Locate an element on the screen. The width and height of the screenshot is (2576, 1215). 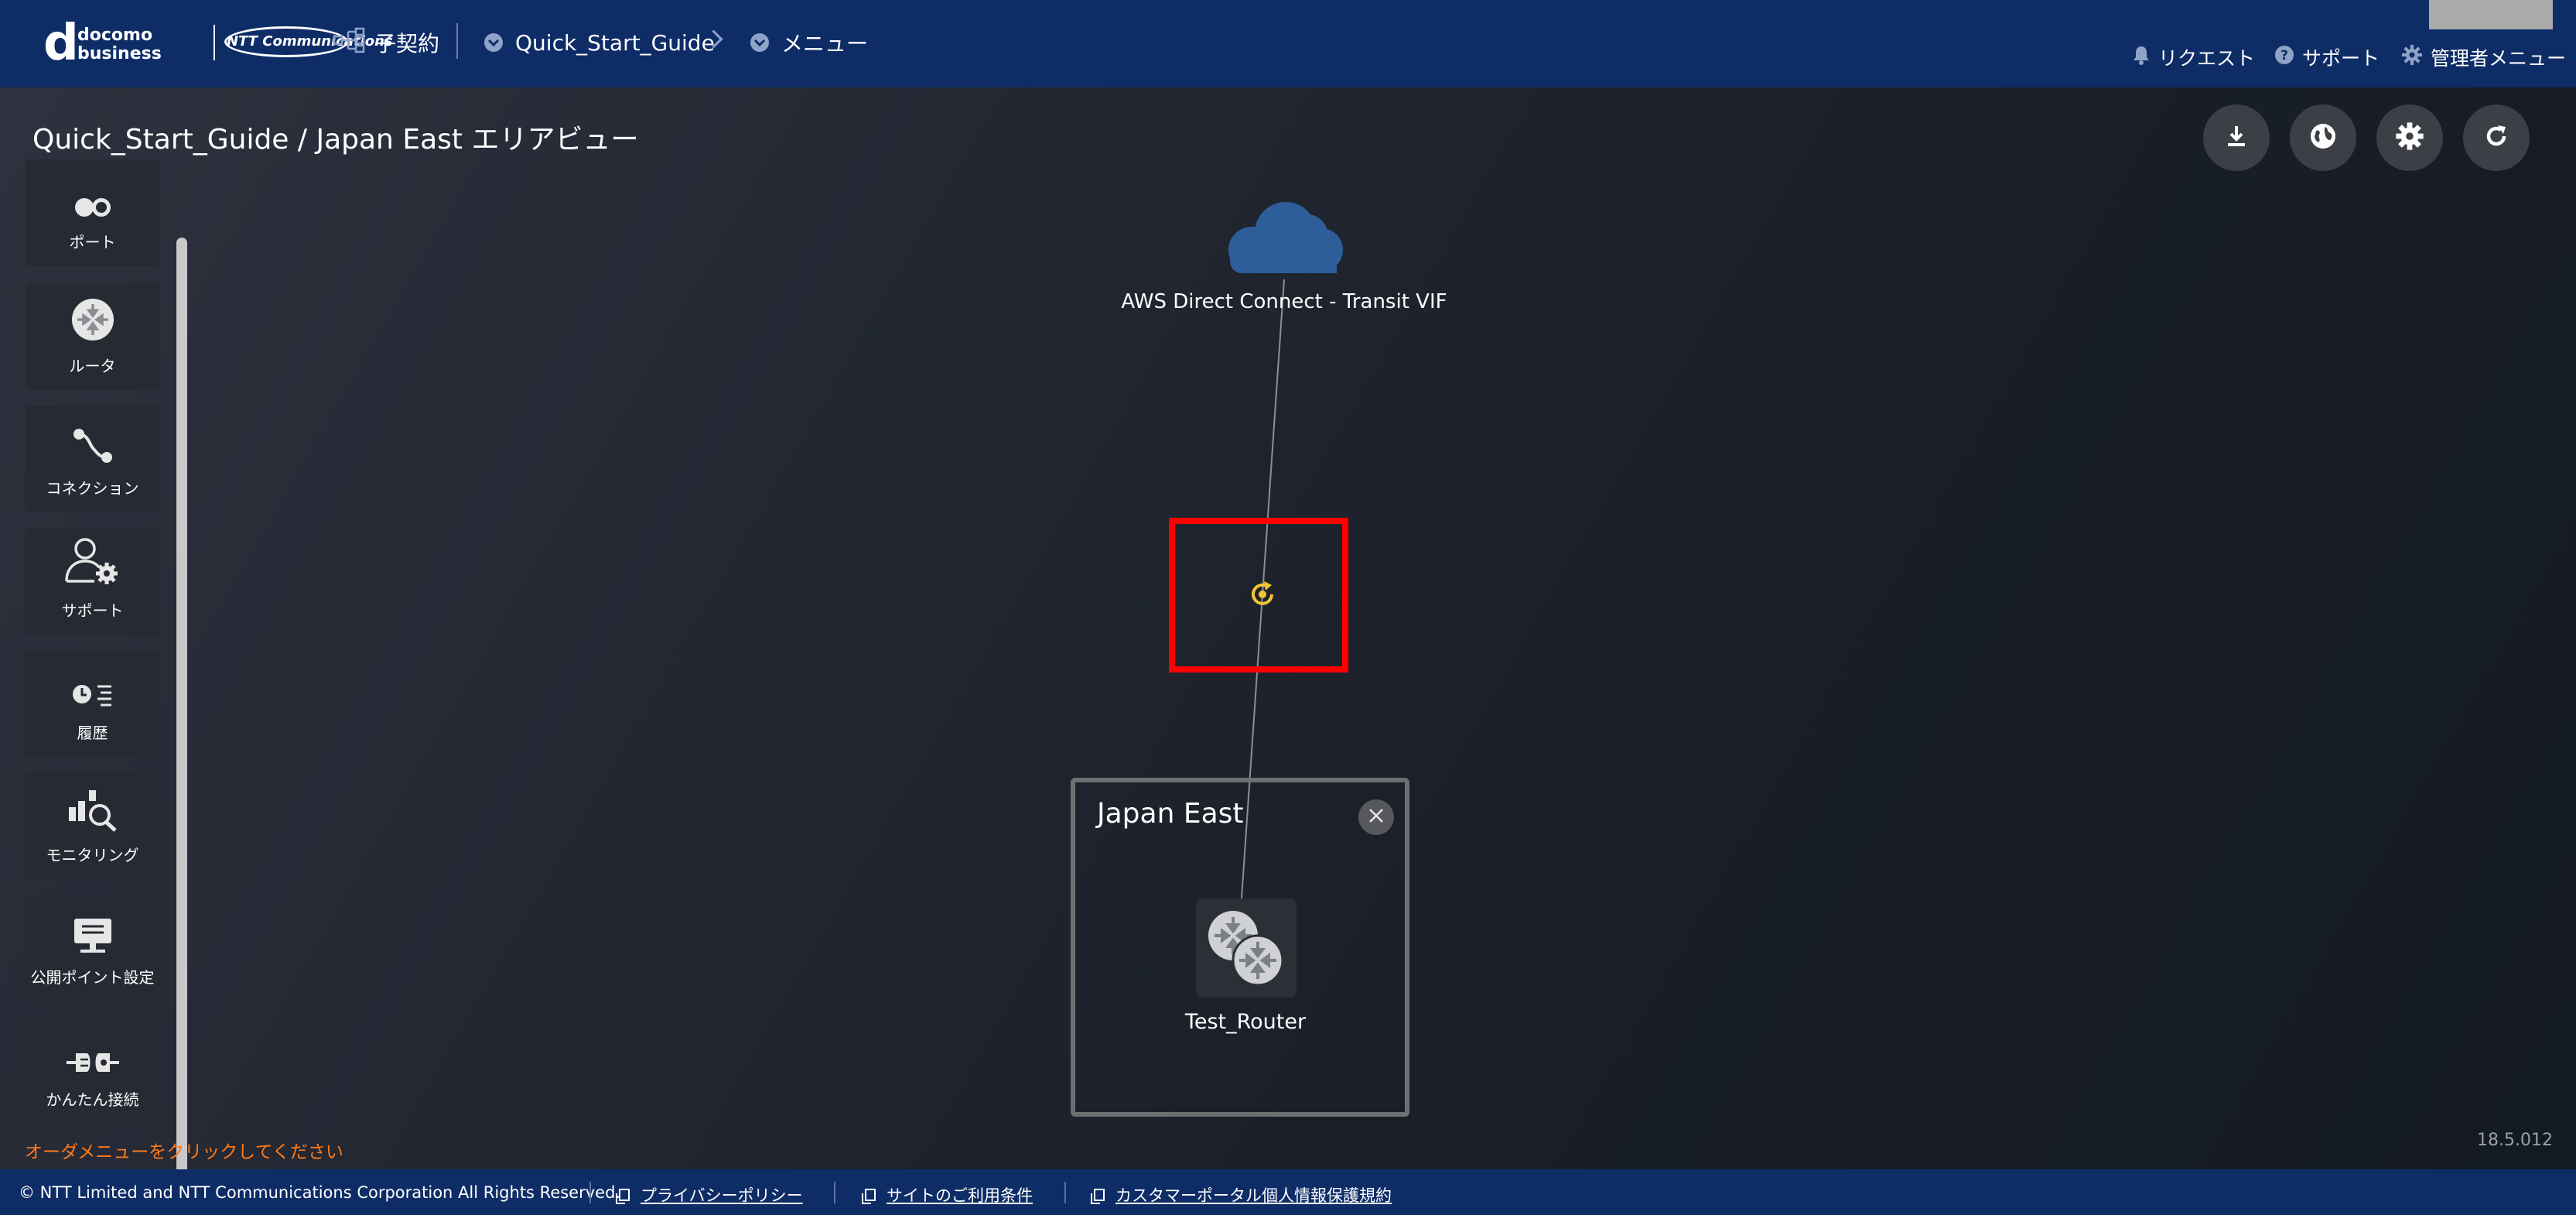
router-label: Test_Router is located at coordinates (1245, 1022).